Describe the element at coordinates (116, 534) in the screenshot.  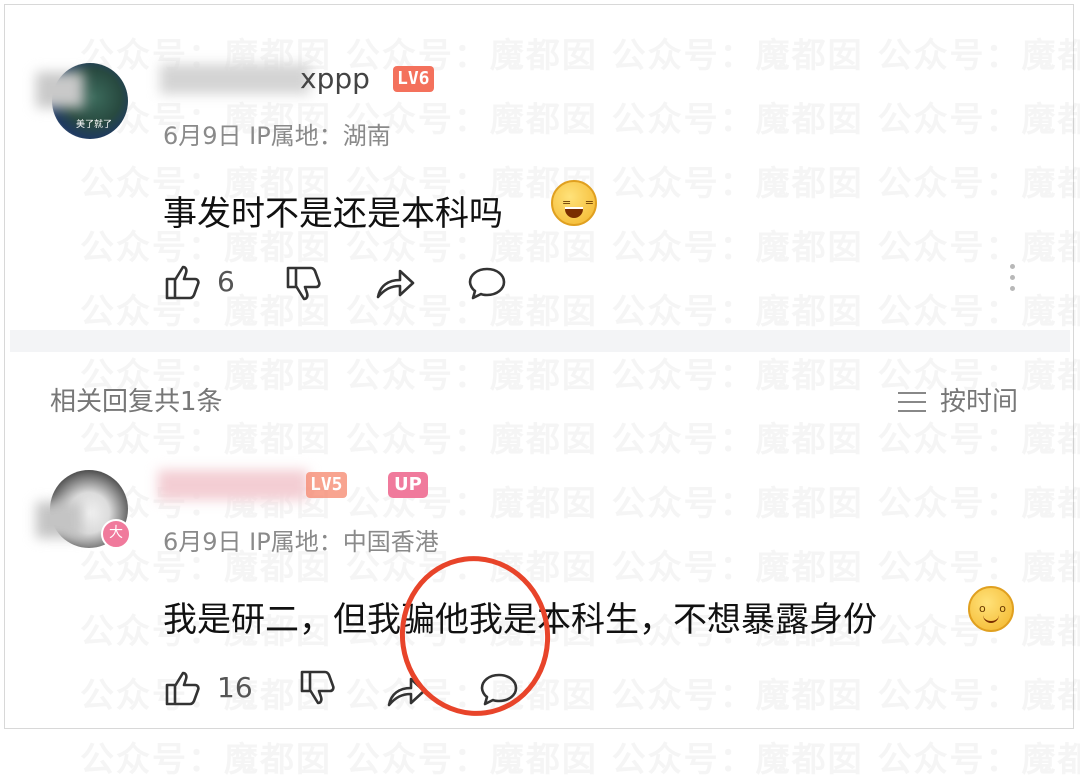
I see `avatar-badge: 大` at that location.